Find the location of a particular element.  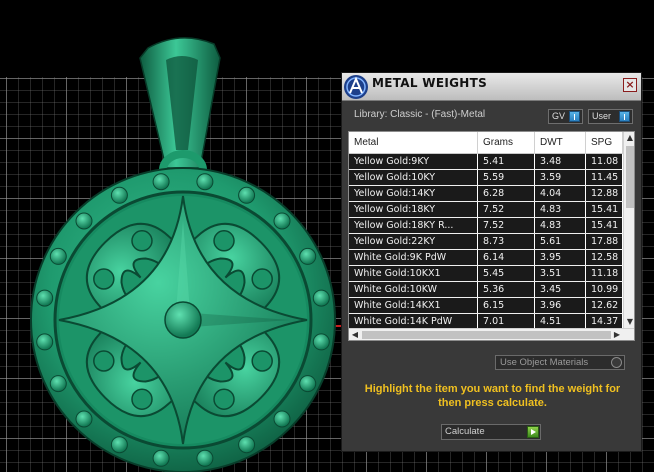

table-row: Yellow Gold:18KY 7.52 4.83 15.41 is located at coordinates (486, 210).